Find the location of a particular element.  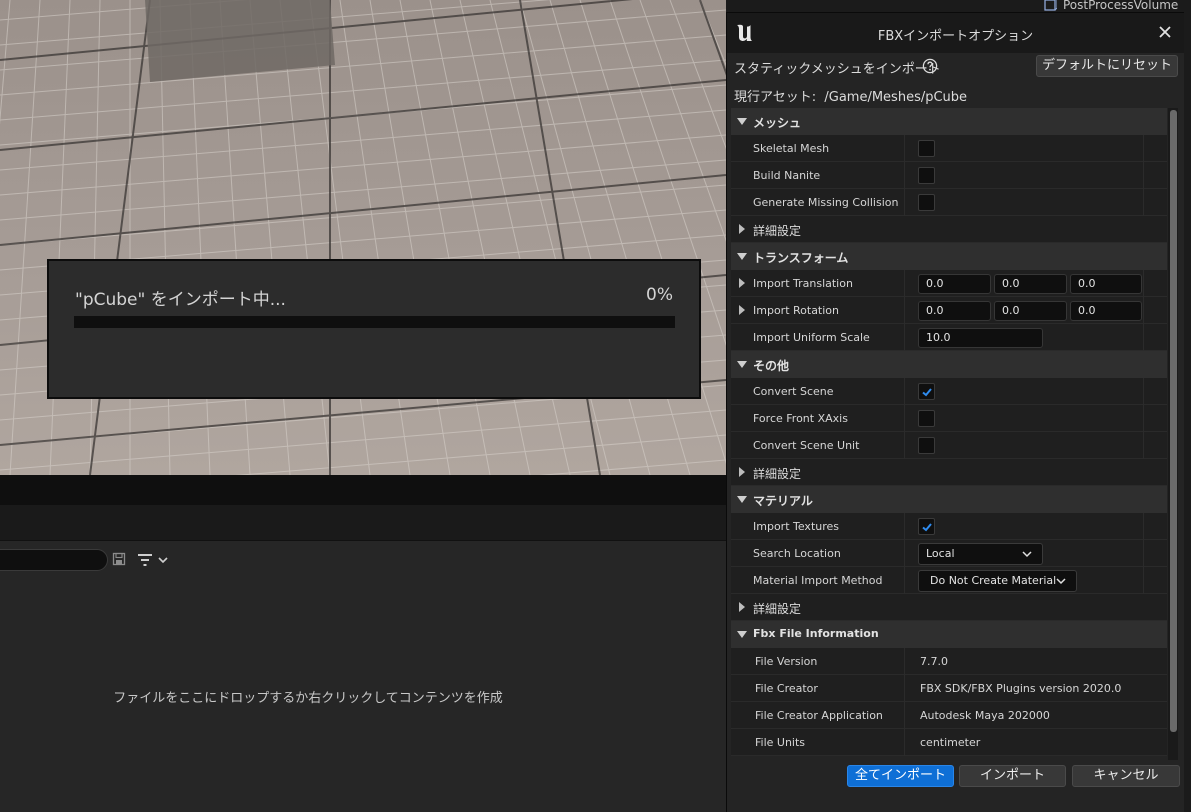

help-icon is located at coordinates (930, 66).